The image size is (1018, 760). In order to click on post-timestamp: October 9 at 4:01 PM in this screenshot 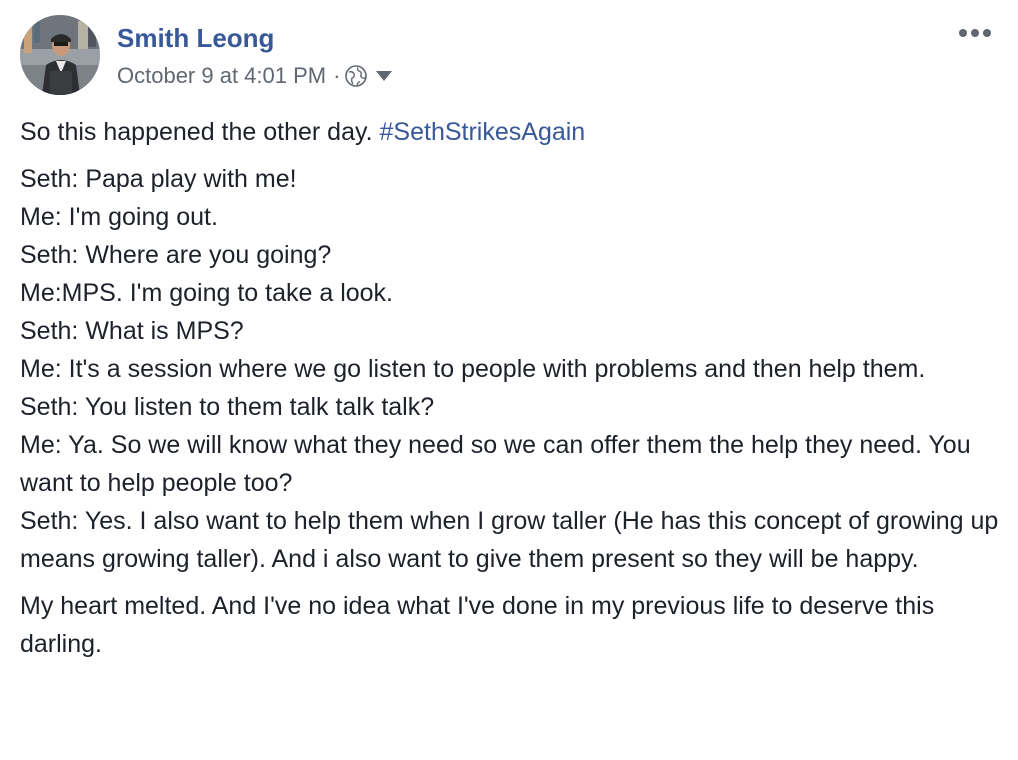, I will do `click(221, 76)`.